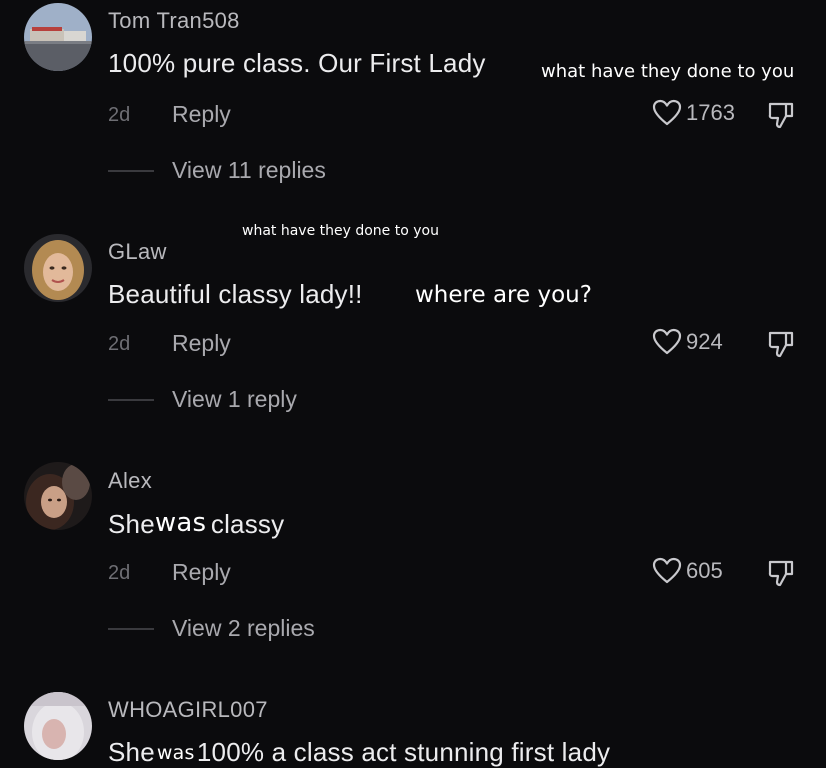  Describe the element at coordinates (704, 570) in the screenshot. I see `like-count: 605` at that location.